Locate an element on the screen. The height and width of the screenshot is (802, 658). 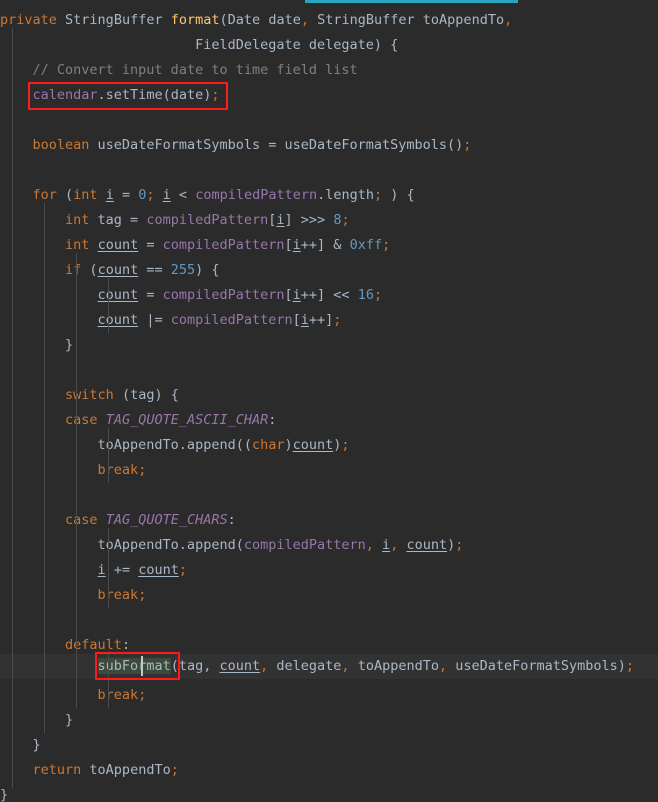
code-line: int tag = compiledPattern[i] >>> 8; is located at coordinates (329, 220).